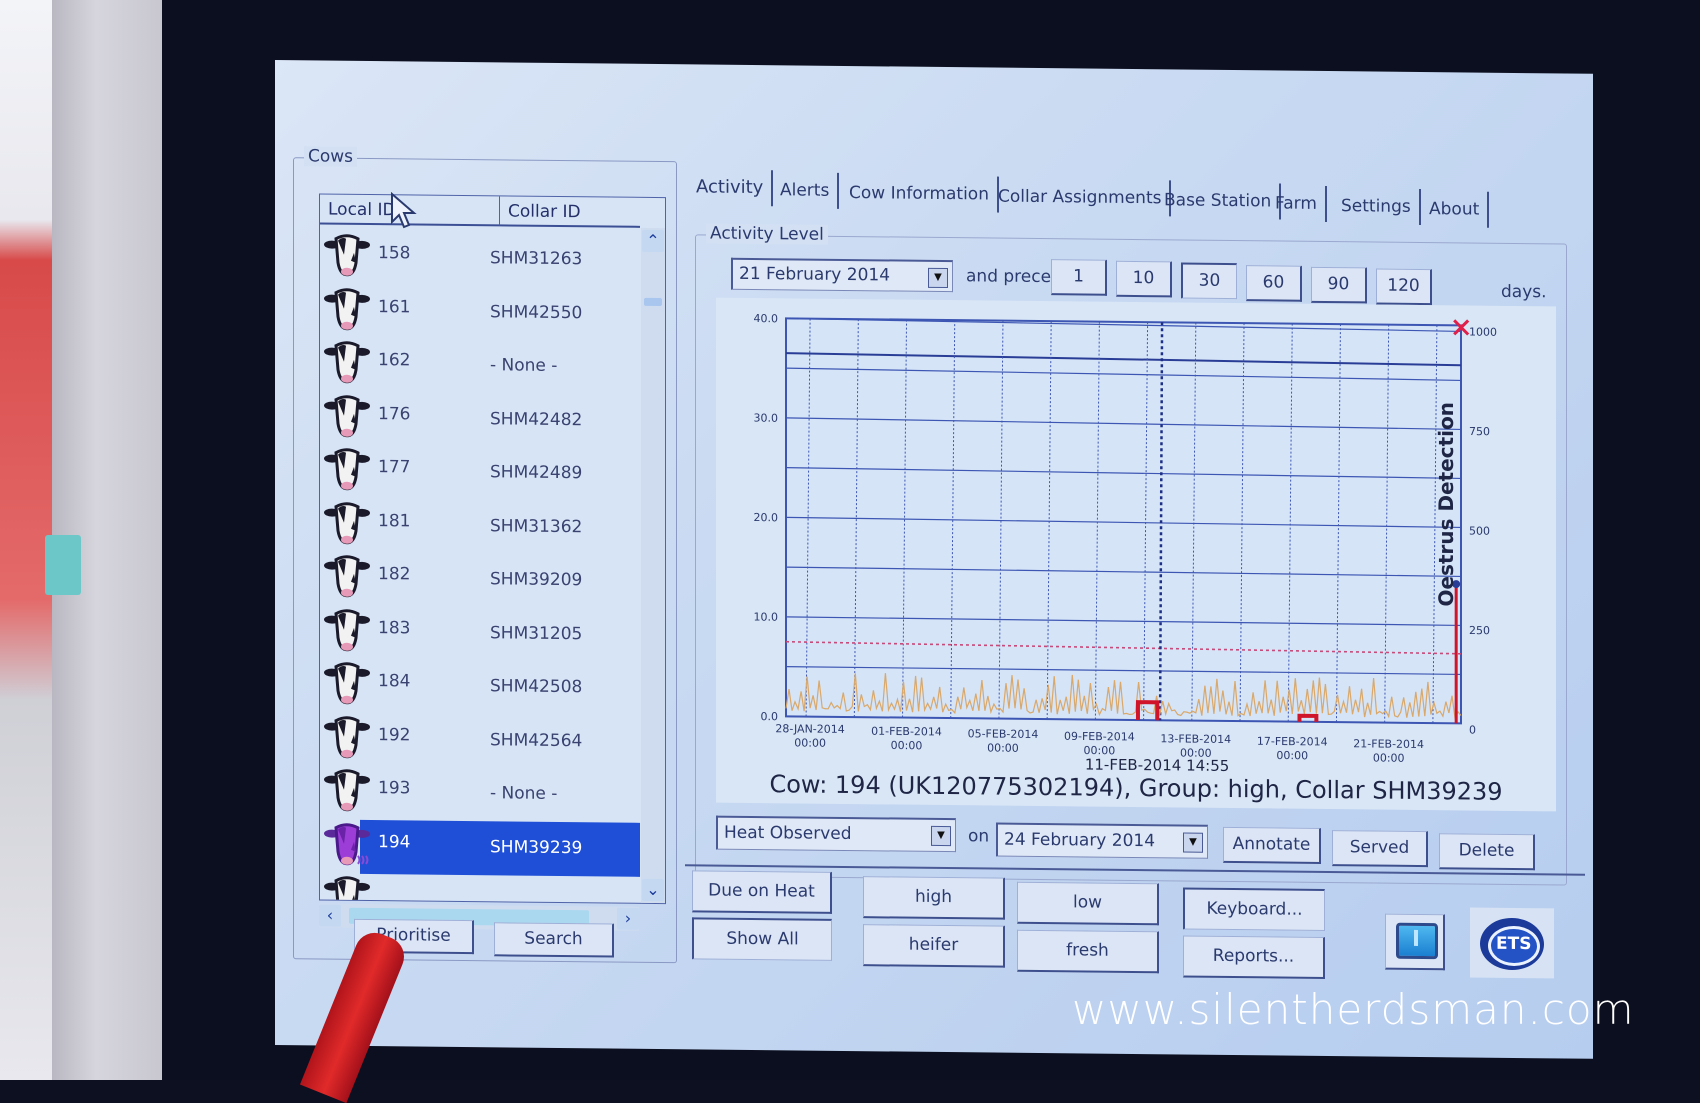 This screenshot has height=1103, width=1700. Describe the element at coordinates (480, 682) in the screenshot. I see `cow-row: 184 SHM42508` at that location.